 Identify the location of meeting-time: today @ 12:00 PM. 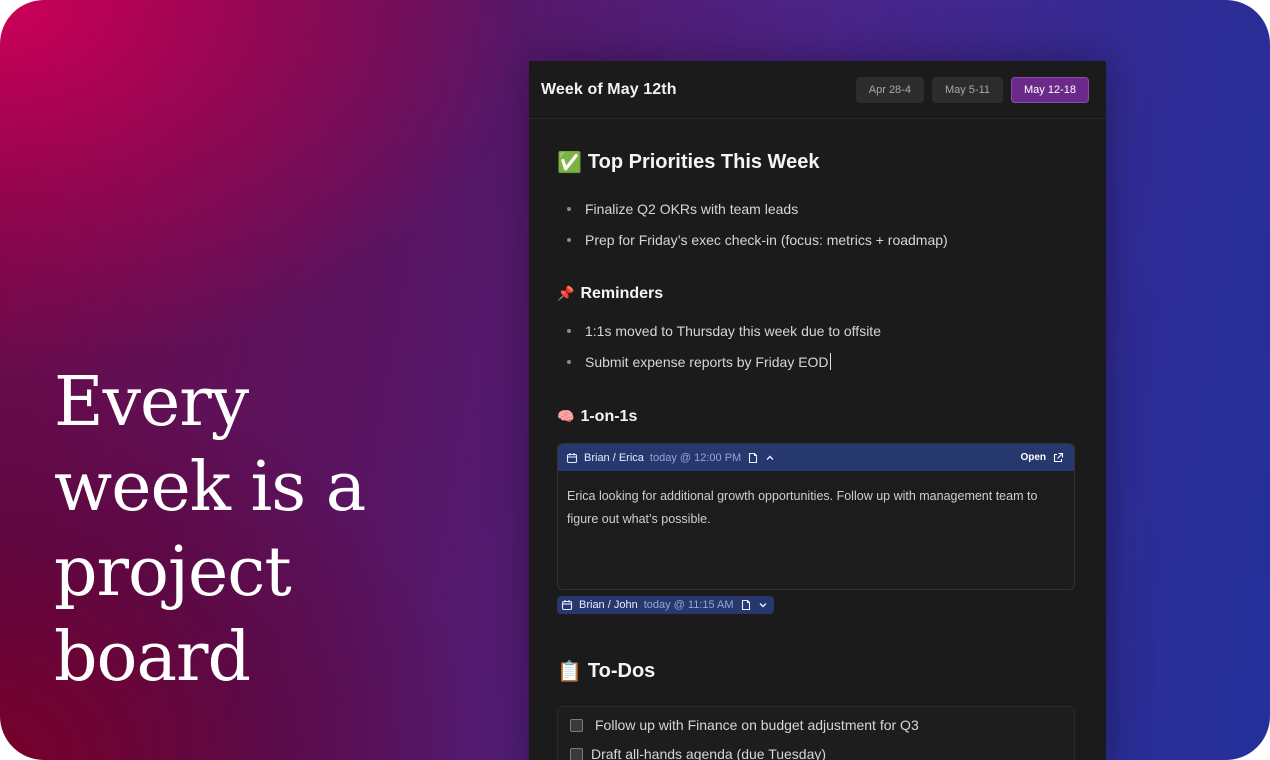
(695, 457).